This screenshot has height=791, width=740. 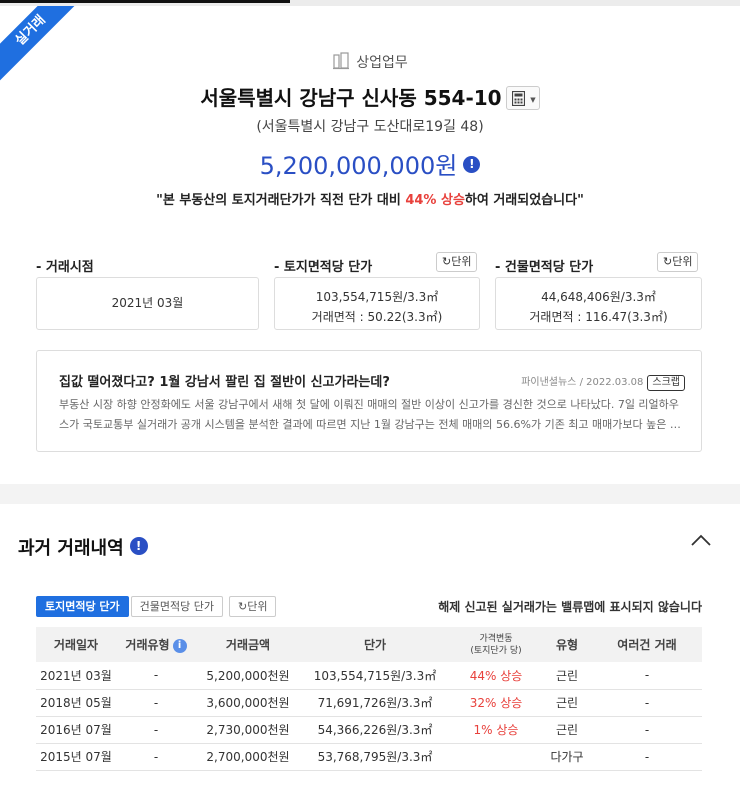 I want to click on top-bar, so click(x=145, y=1).